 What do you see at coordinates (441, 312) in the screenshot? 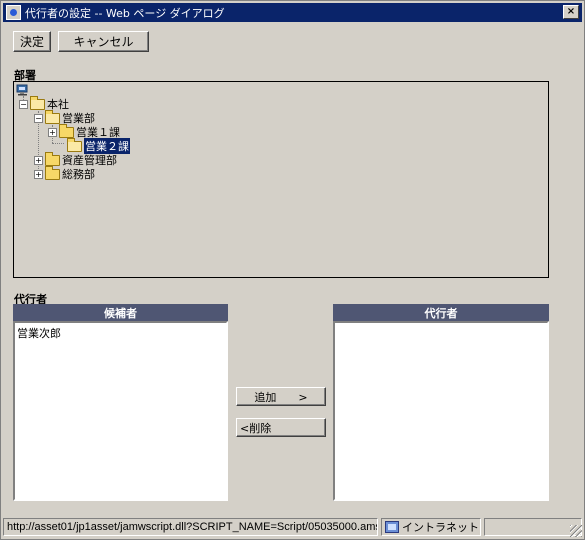
I see `proxies-header: 代行者` at bounding box center [441, 312].